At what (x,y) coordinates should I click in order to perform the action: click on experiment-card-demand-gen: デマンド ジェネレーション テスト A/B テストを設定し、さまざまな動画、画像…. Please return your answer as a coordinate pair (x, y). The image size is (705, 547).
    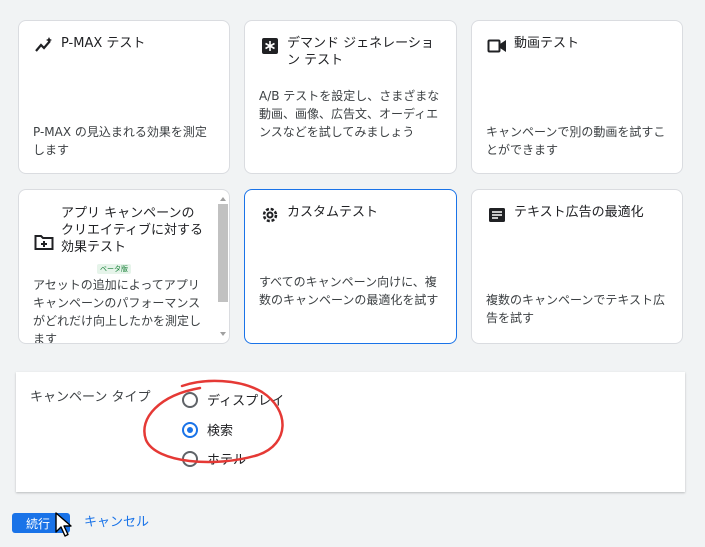
    Looking at the image, I should click on (350, 97).